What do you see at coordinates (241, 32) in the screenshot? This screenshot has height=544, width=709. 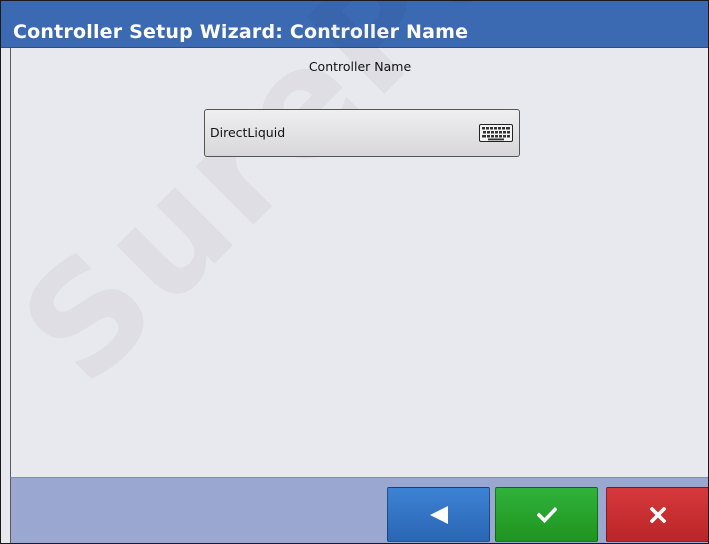 I see `window-title: Controller Setup Wizard: Controller Name` at bounding box center [241, 32].